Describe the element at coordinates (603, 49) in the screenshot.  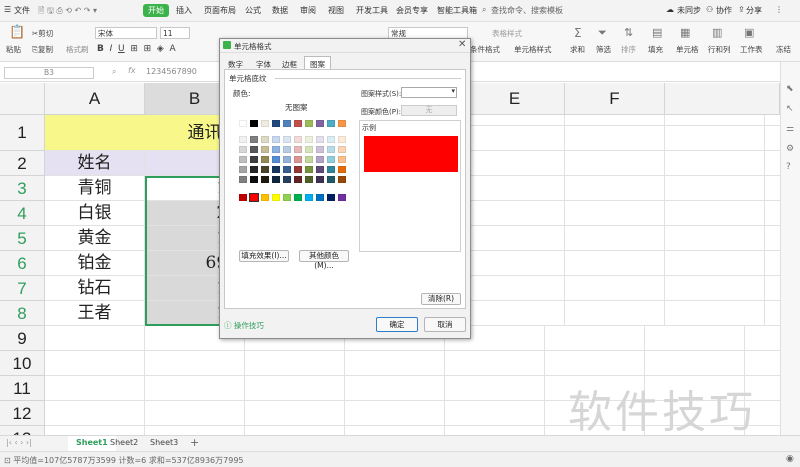
I see `filter-button: 筛选` at that location.